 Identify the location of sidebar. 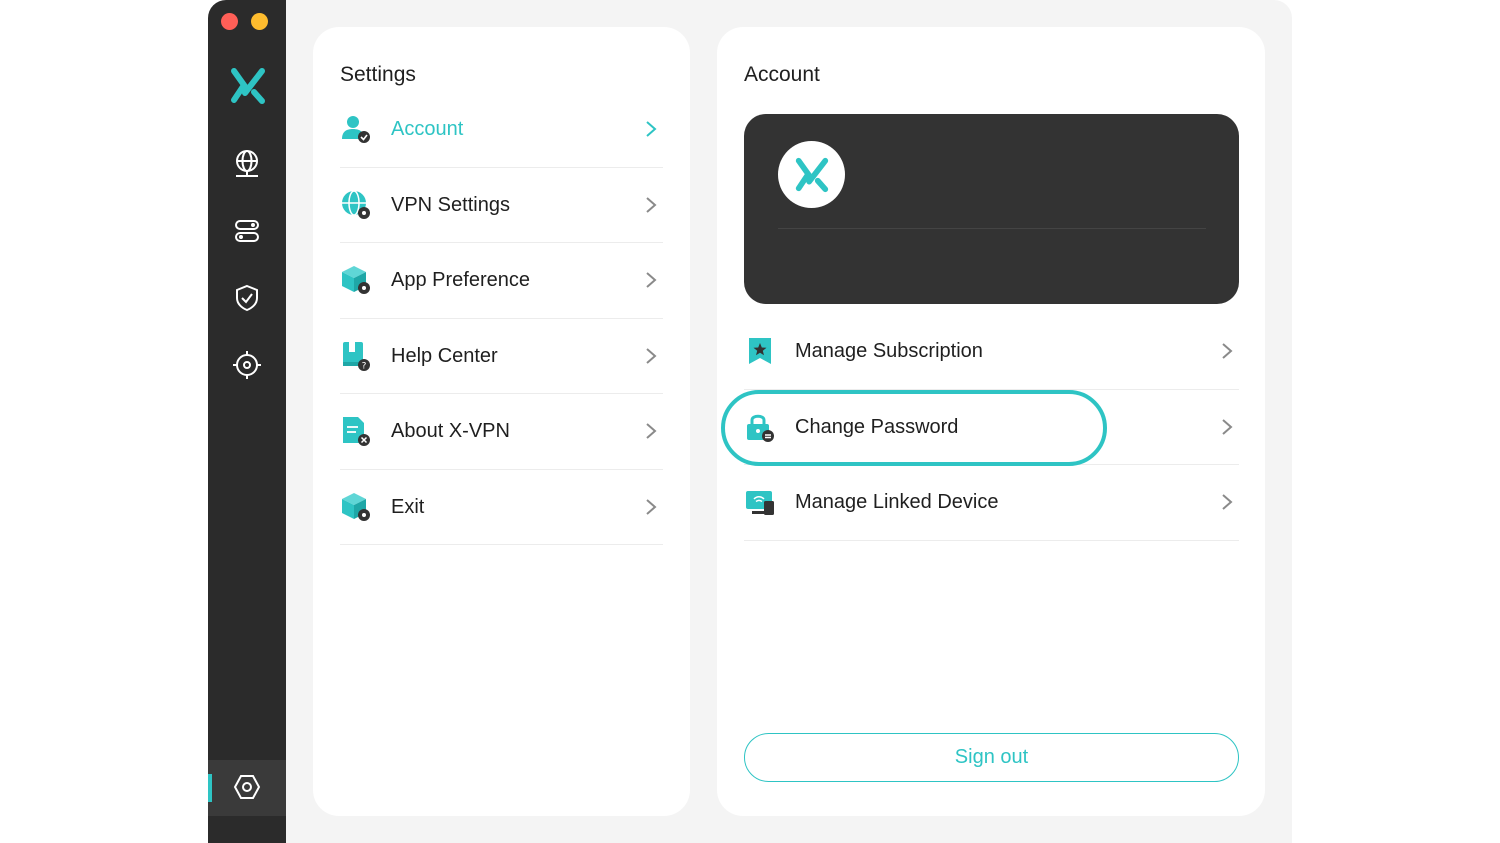
(247, 421).